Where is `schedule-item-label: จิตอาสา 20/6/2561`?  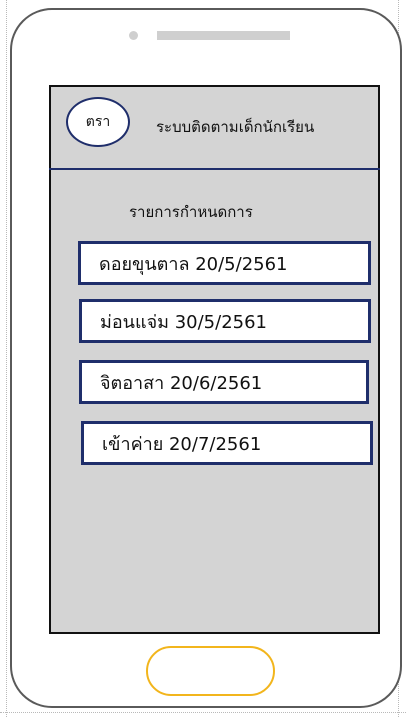
schedule-item-label: จิตอาสา 20/6/2561 is located at coordinates (181, 383).